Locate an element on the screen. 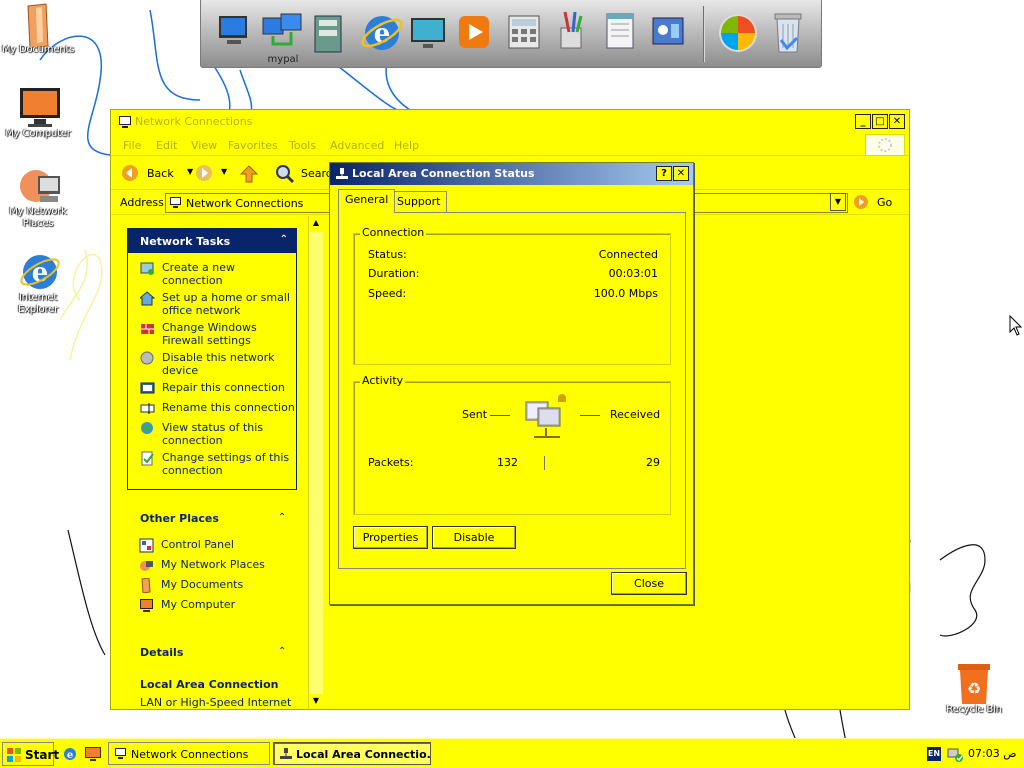 The width and height of the screenshot is (1024, 768). new-connection-icon is located at coordinates (147, 268).